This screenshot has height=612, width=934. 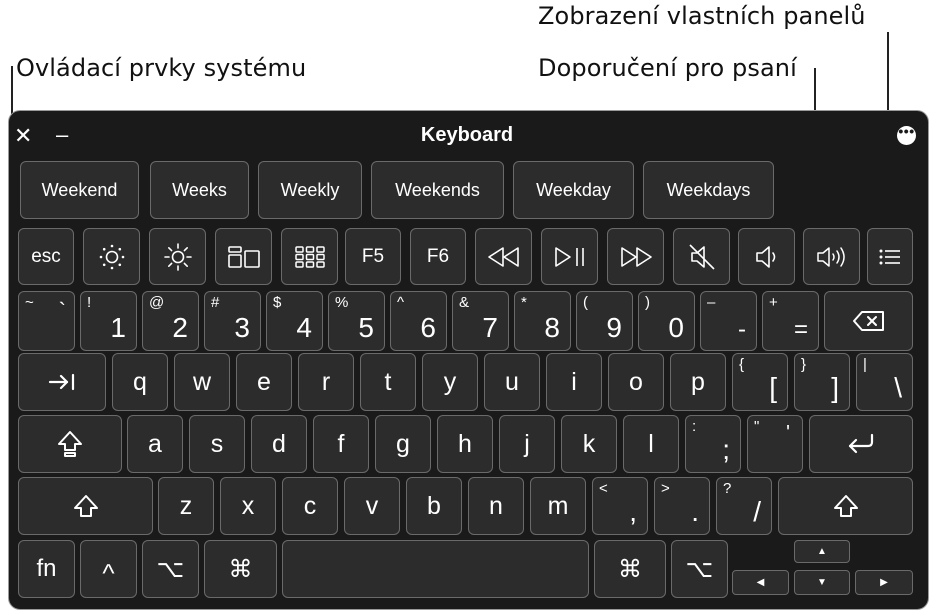 What do you see at coordinates (155, 444) in the screenshot?
I see `key-a: a` at bounding box center [155, 444].